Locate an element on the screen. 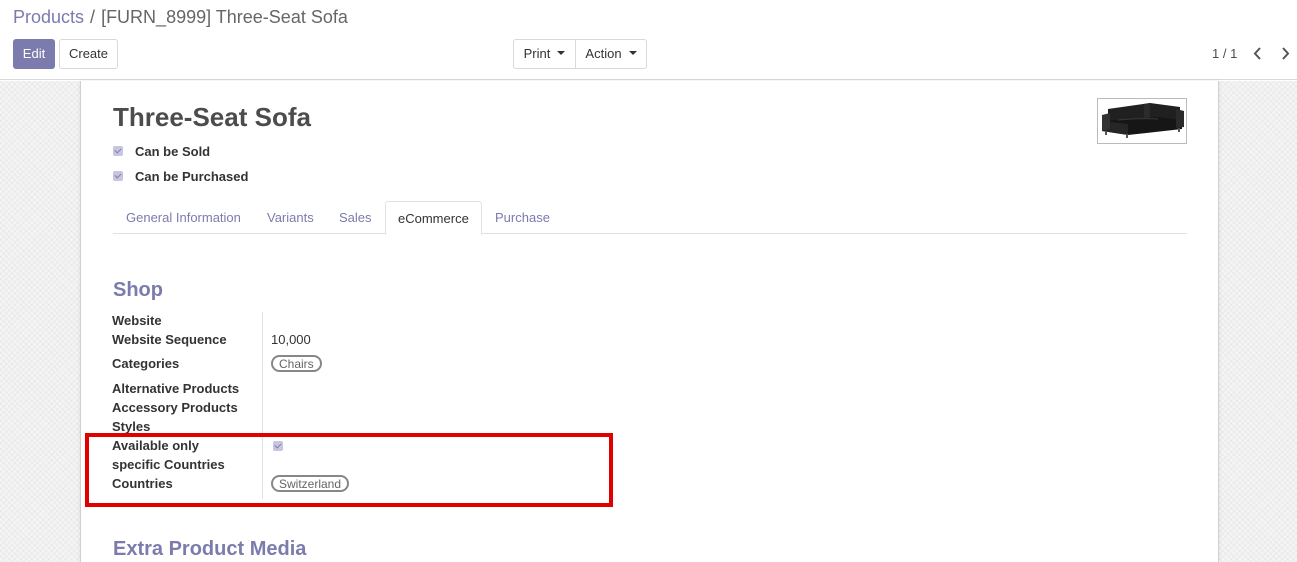  sofa-image is located at coordinates (1142, 121).